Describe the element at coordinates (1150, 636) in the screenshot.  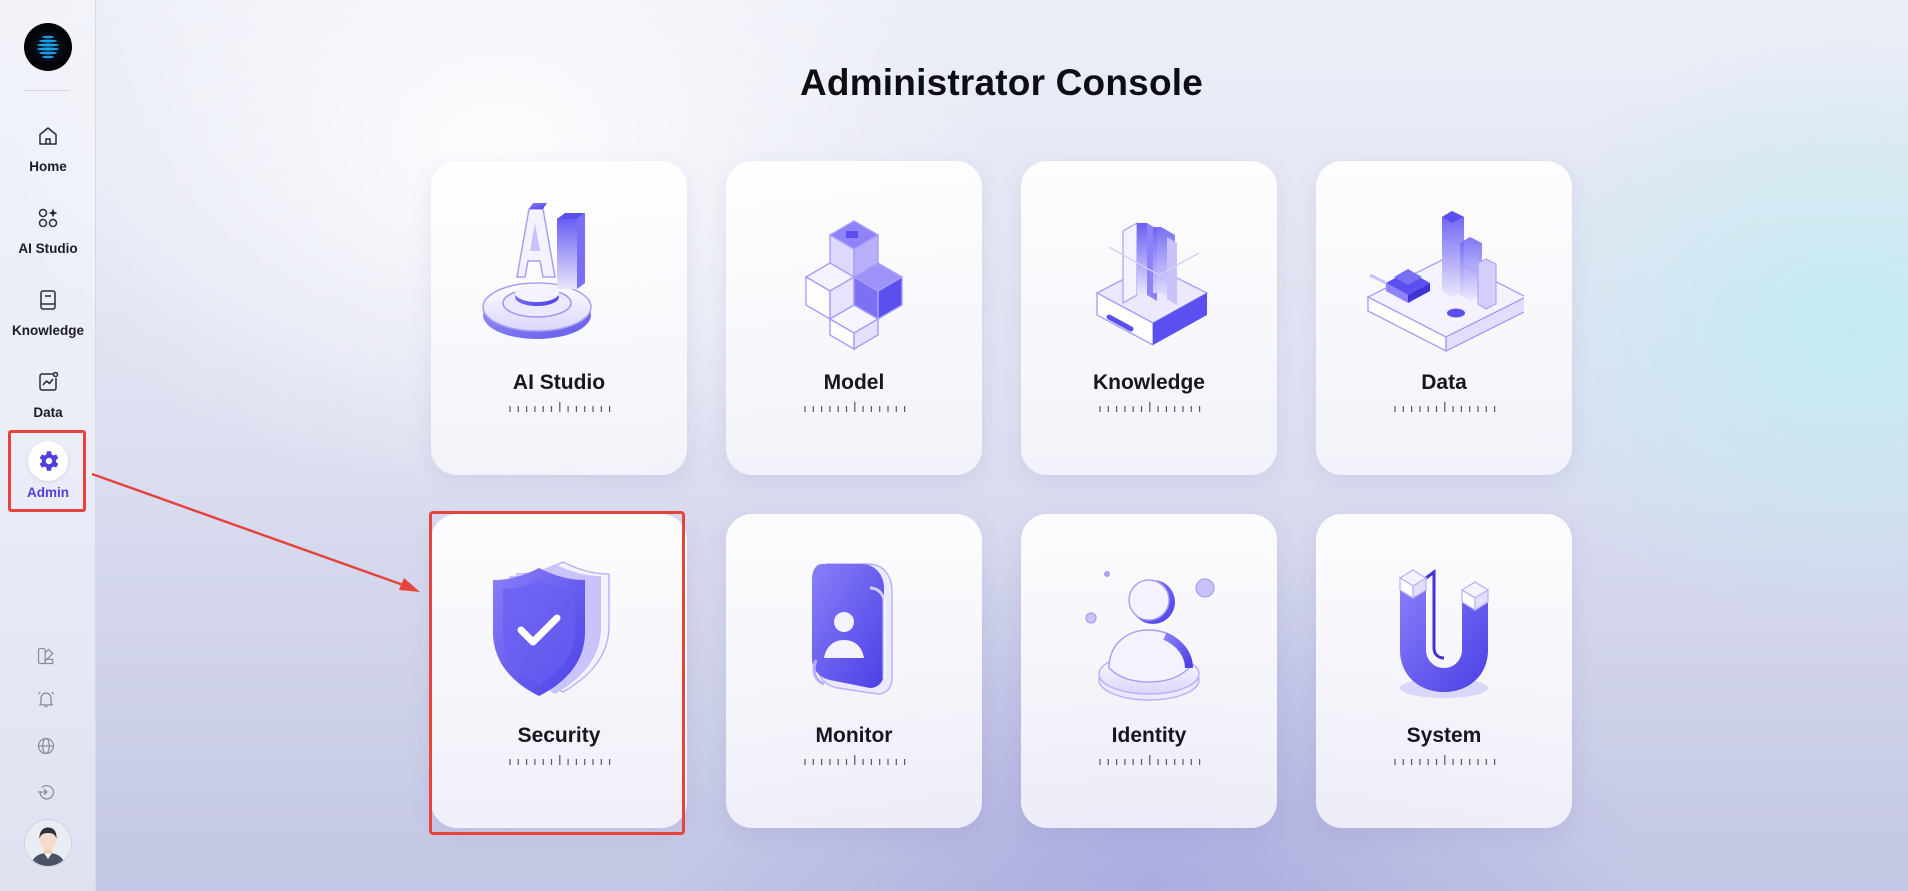
I see `identity-person-illustration` at that location.